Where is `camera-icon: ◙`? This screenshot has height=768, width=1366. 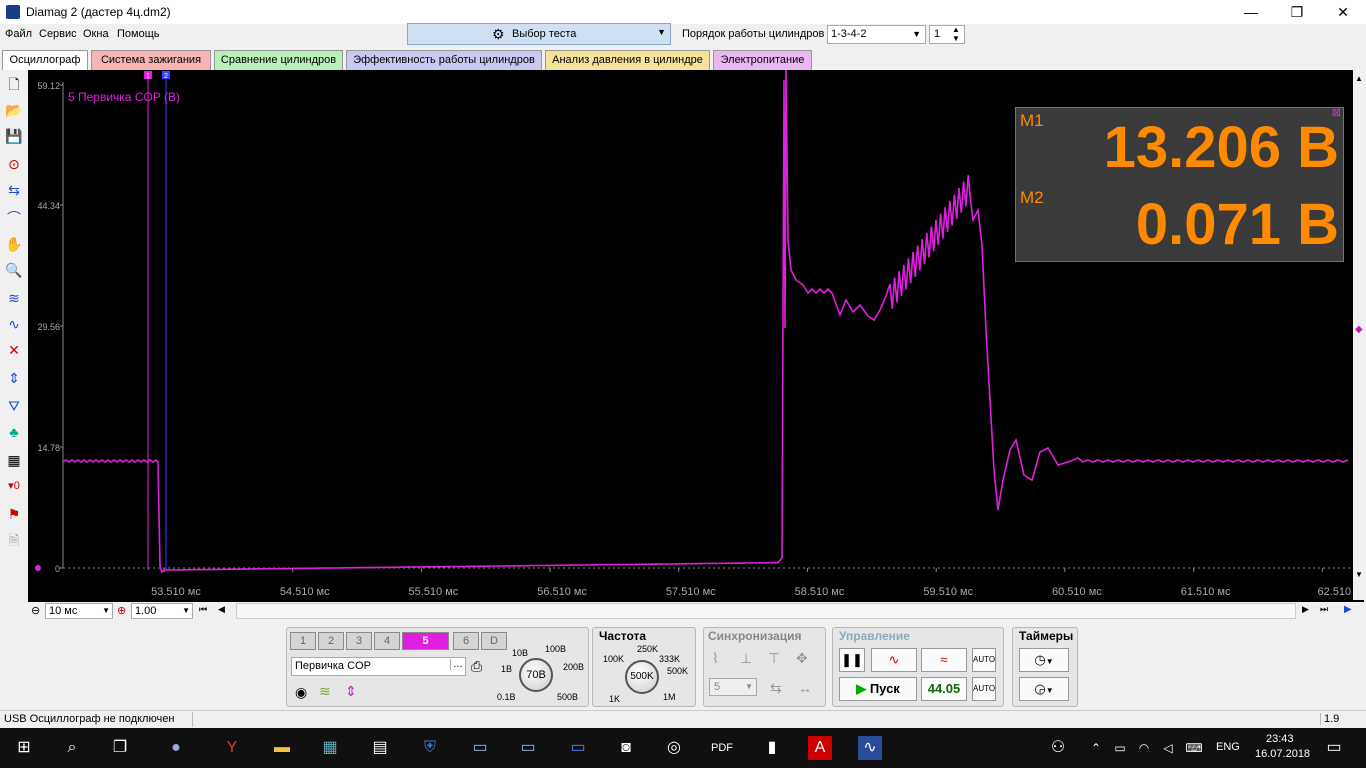 camera-icon: ◙ is located at coordinates (626, 748).